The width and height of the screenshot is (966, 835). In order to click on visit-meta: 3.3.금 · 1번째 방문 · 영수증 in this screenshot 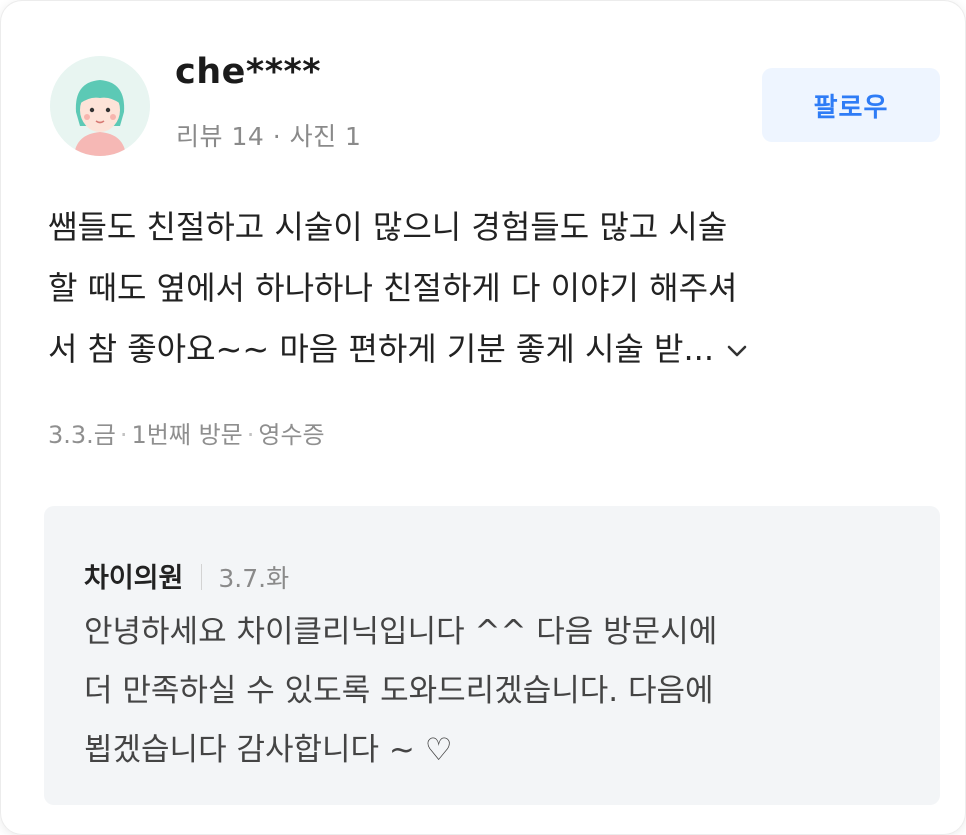, I will do `click(186, 432)`.